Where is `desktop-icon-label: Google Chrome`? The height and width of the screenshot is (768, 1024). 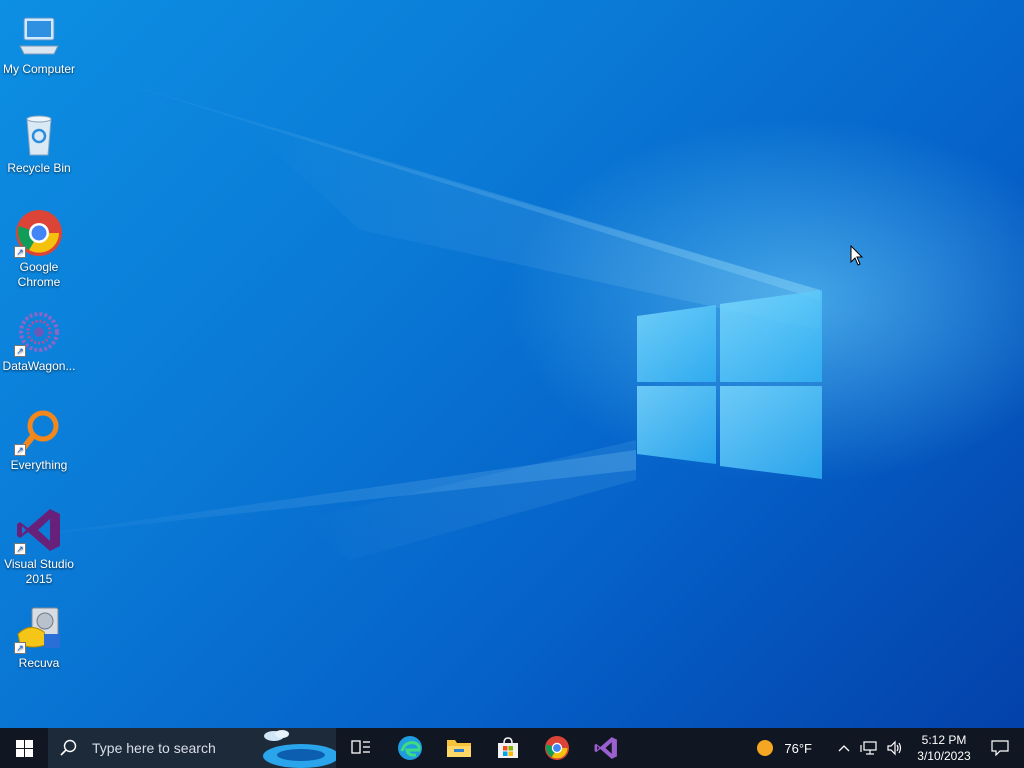 desktop-icon-label: Google Chrome is located at coordinates (39, 274).